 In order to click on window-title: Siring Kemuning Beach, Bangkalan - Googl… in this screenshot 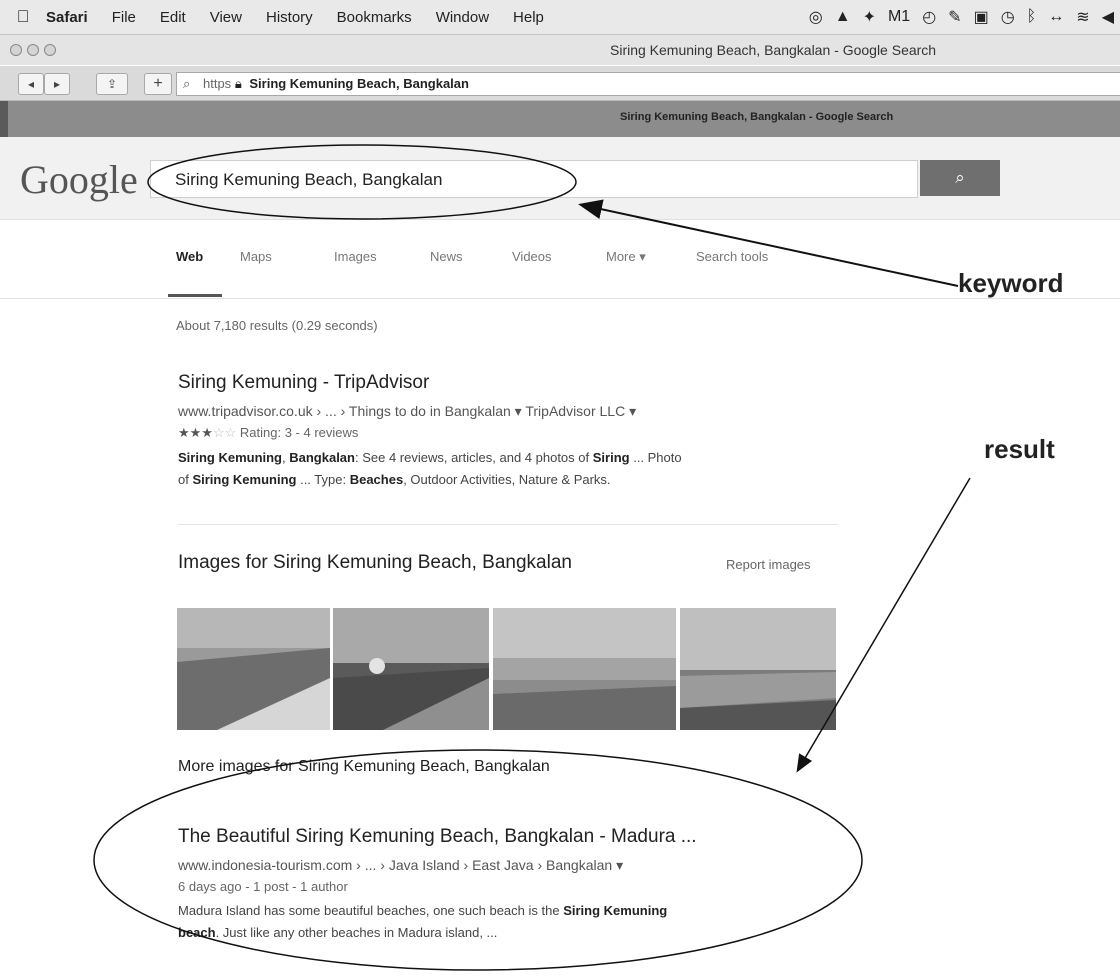, I will do `click(773, 50)`.